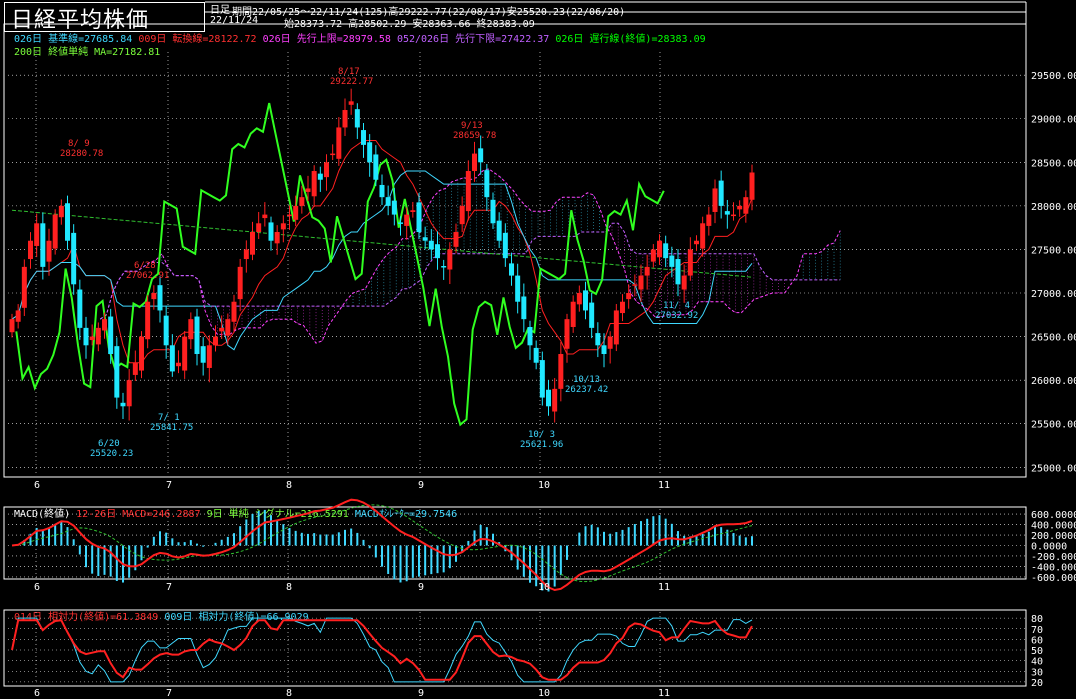 This screenshot has width=1076, height=699. What do you see at coordinates (349, 72) in the screenshot?
I see `annotation-date: 8/17` at bounding box center [349, 72].